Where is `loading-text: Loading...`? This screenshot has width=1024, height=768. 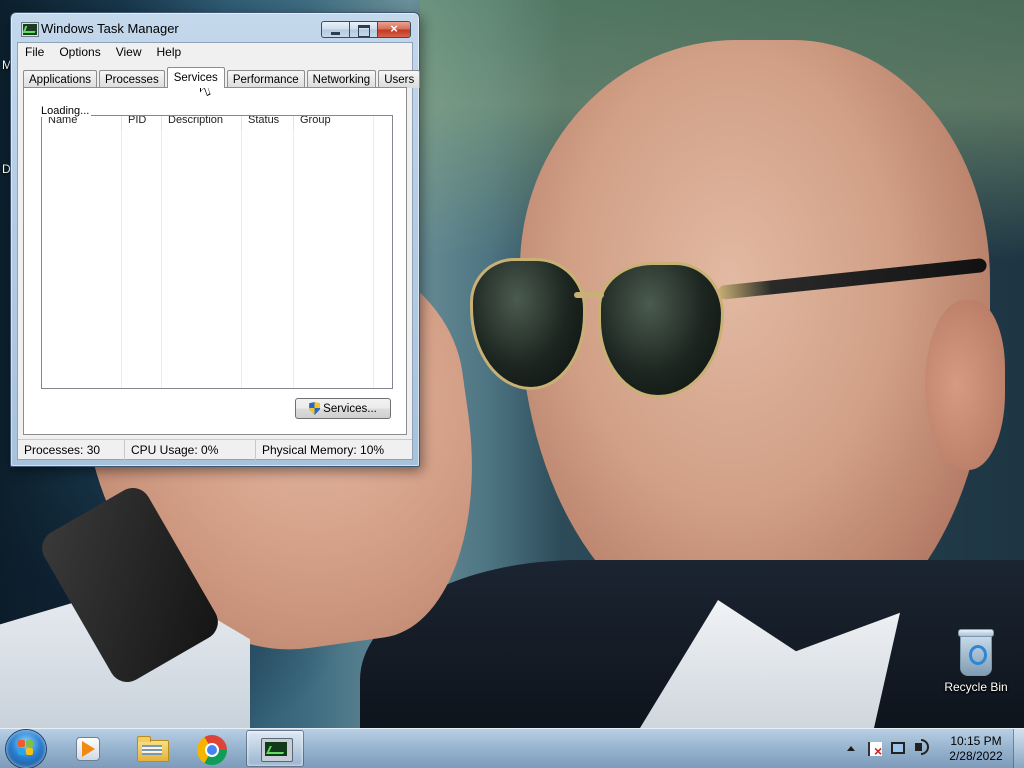 loading-text: Loading... is located at coordinates (66, 111).